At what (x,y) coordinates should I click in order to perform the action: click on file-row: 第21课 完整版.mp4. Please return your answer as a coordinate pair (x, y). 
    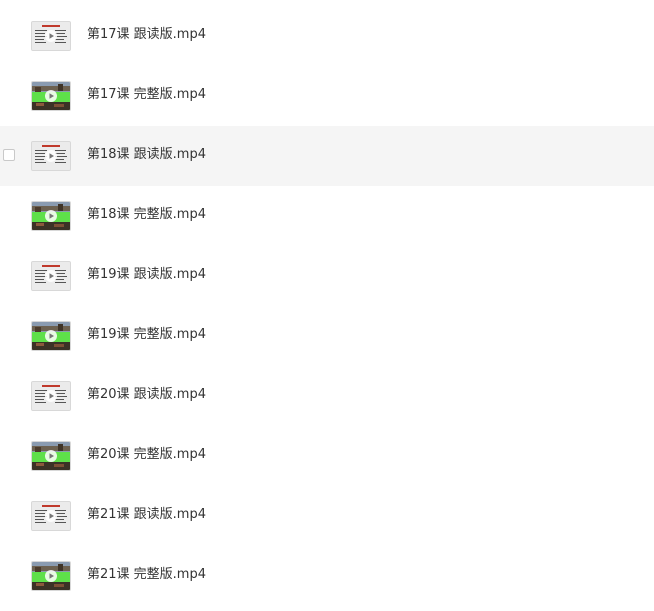
    Looking at the image, I should click on (327, 576).